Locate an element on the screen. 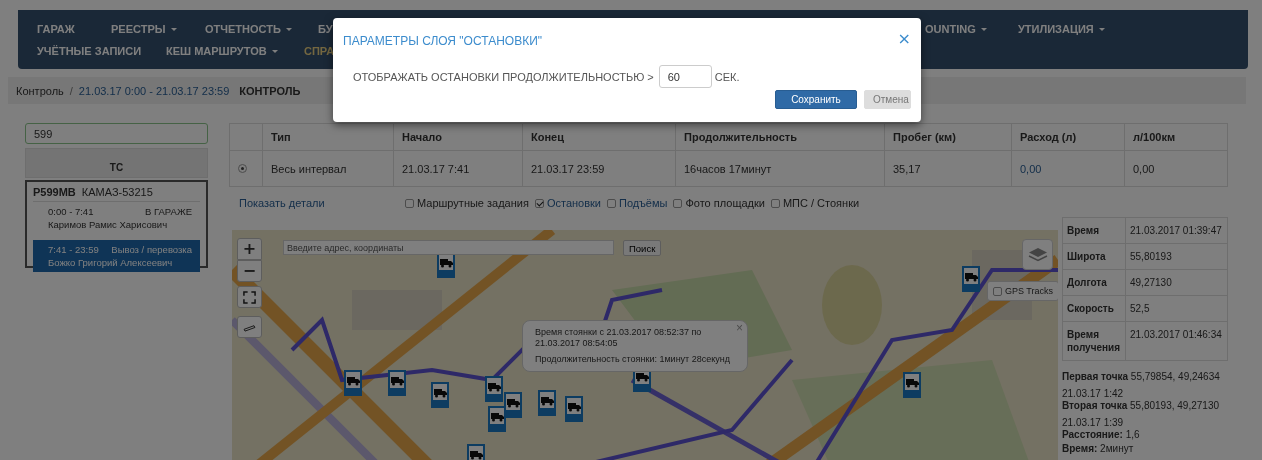 This screenshot has height=460, width=1262. info-label: Время is located at coordinates (1094, 230).